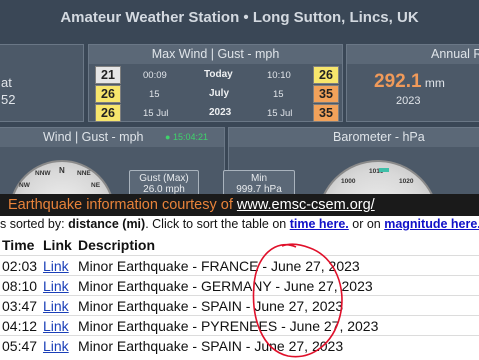 This screenshot has height=360, width=479. I want to click on year-gust-box: 35, so click(326, 113).